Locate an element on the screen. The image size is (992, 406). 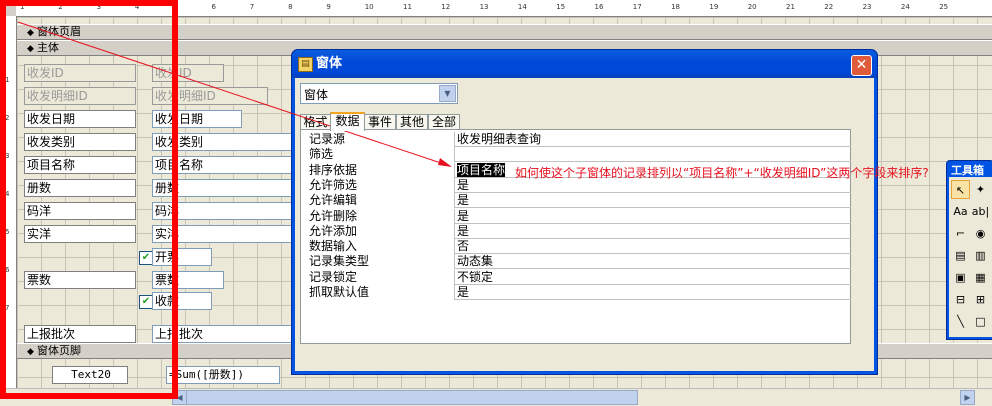
tab-data: 数据 is located at coordinates (347, 121).